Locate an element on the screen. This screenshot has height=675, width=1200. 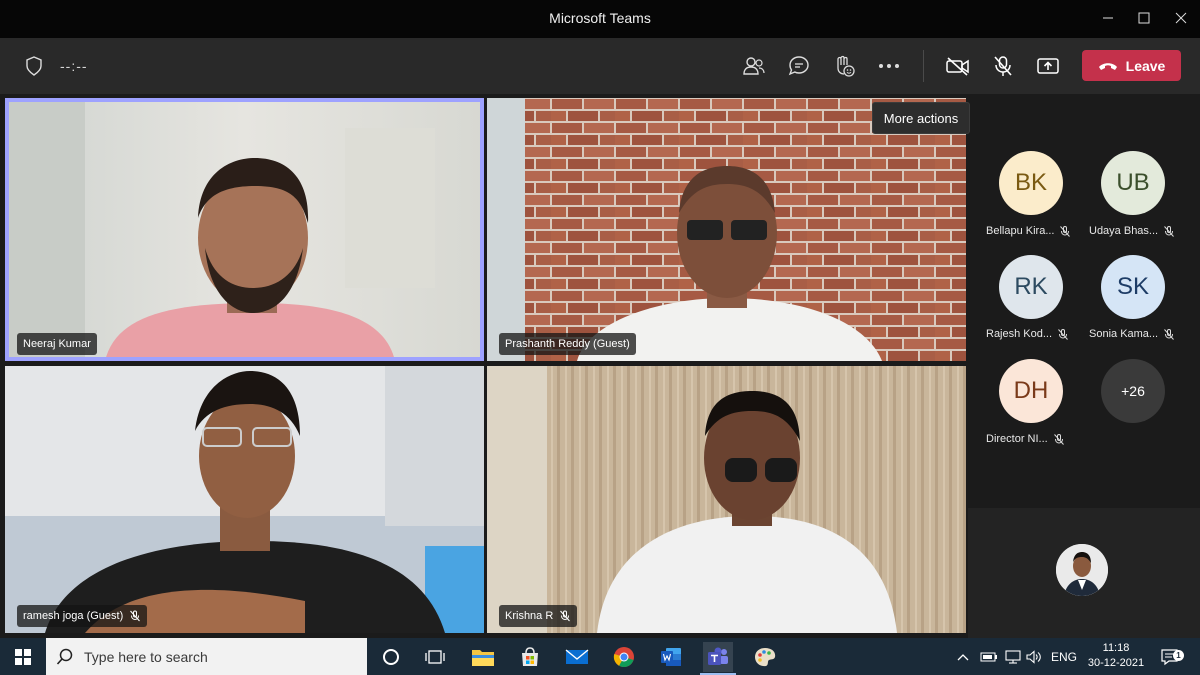
camera-toggle-button is located at coordinates (958, 66).